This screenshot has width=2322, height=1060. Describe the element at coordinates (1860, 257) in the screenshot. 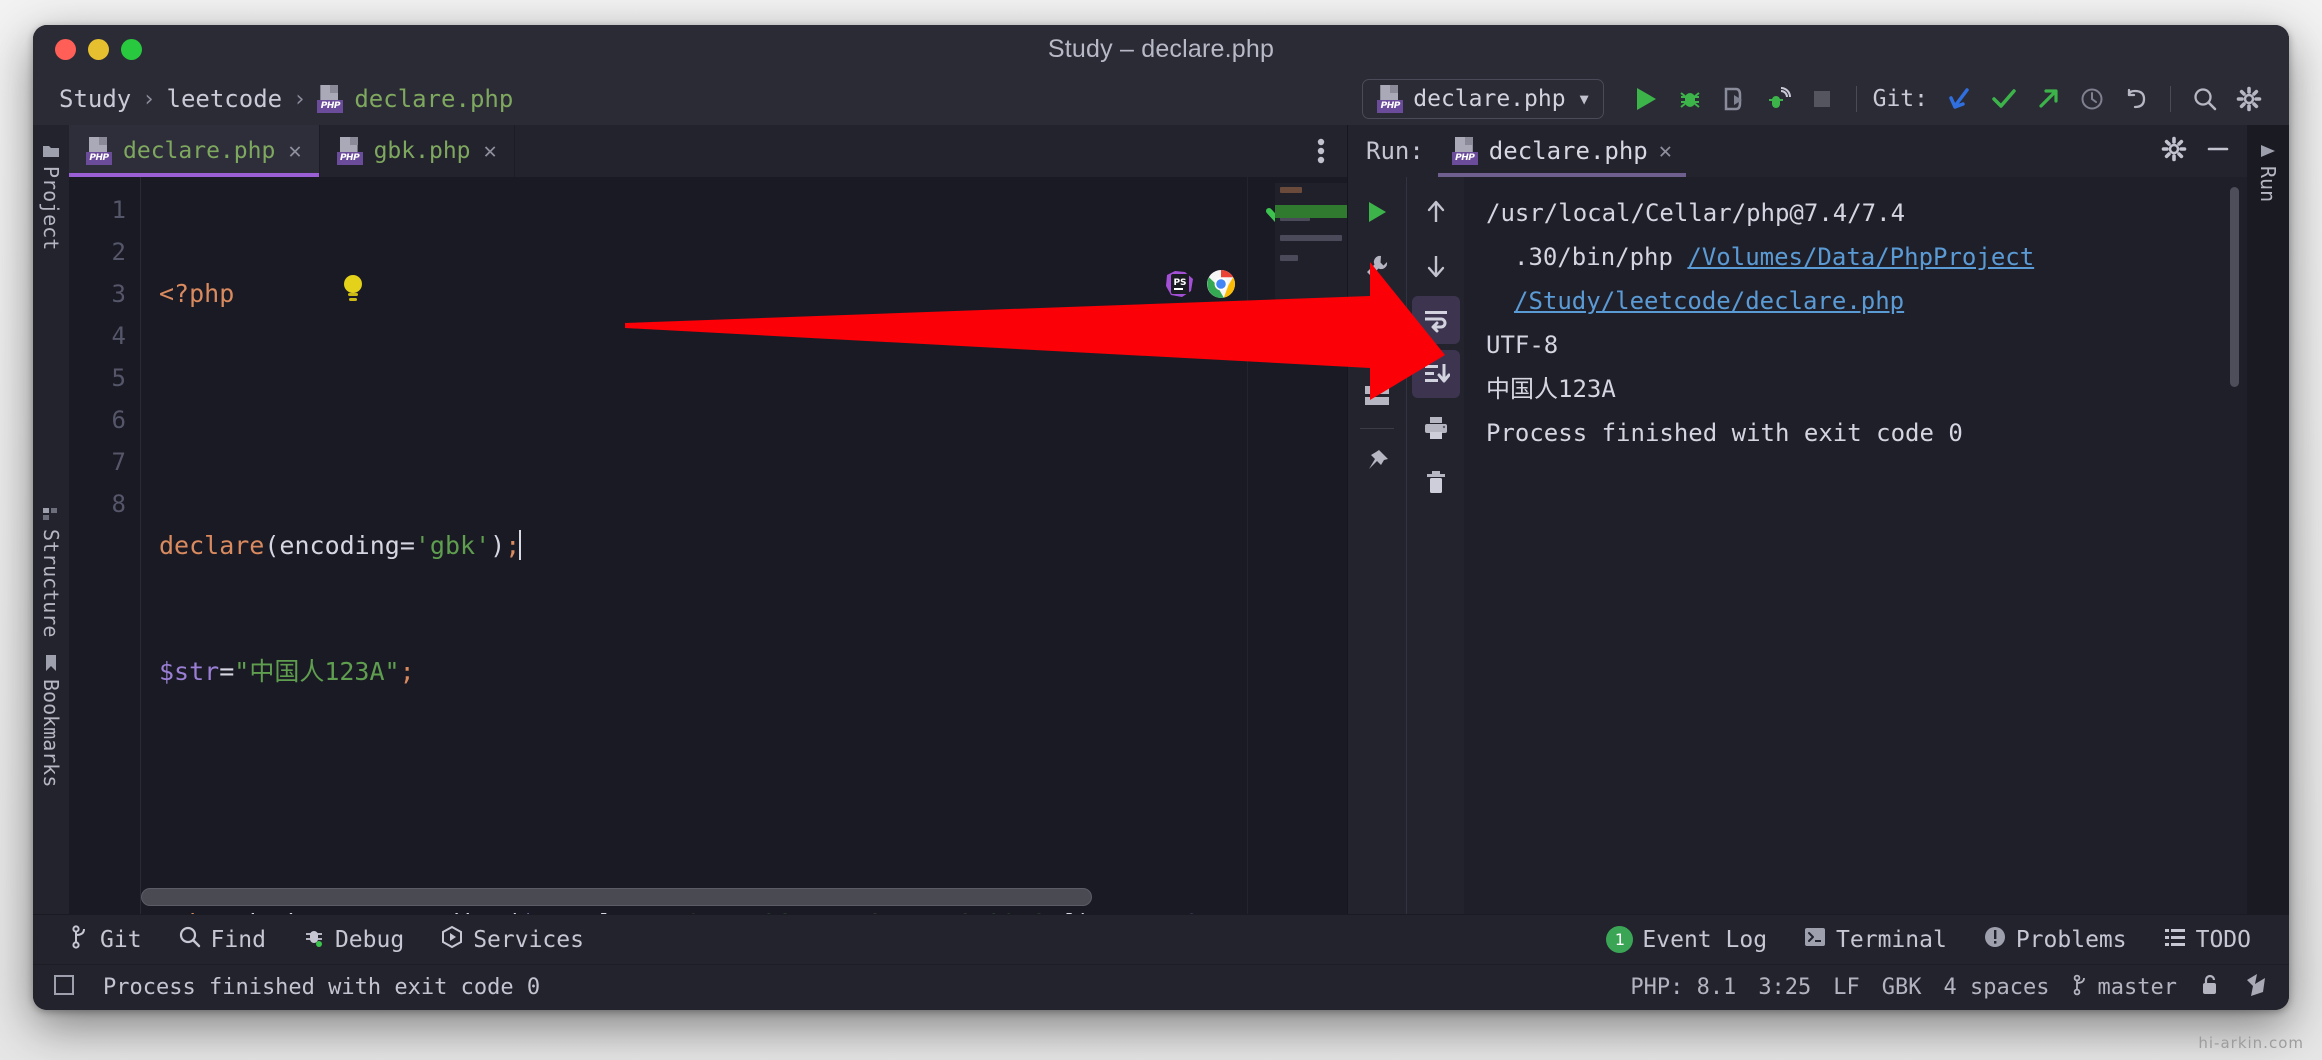

I see `console-link: /Volumes/Data/PhpProject` at that location.